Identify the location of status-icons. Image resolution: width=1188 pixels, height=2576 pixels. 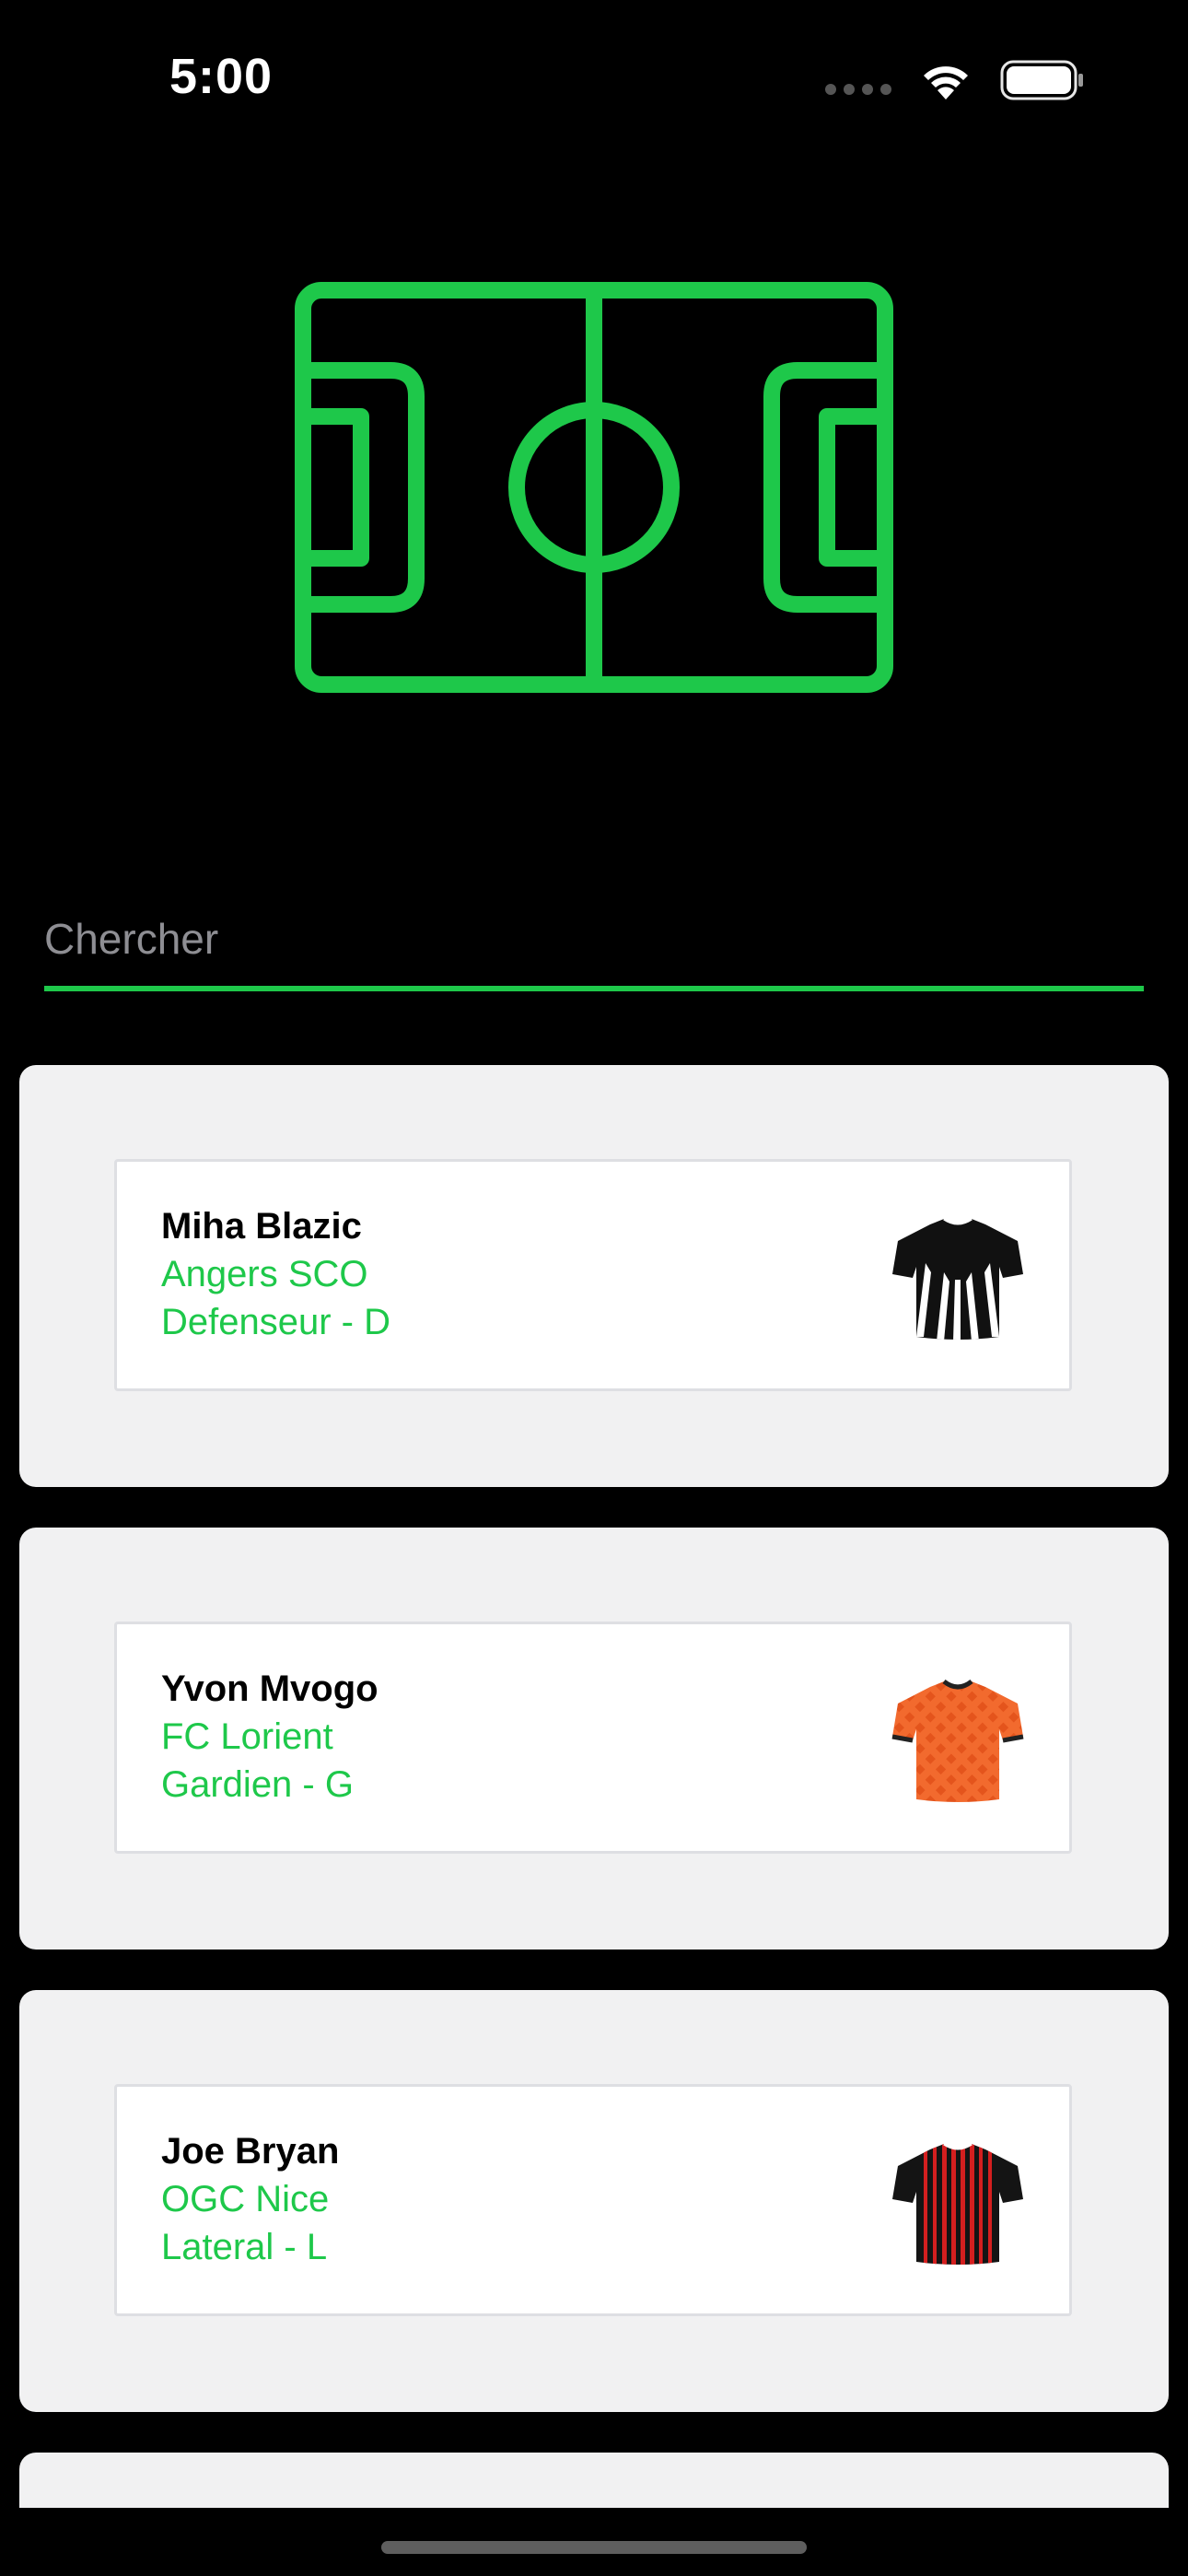
(955, 80).